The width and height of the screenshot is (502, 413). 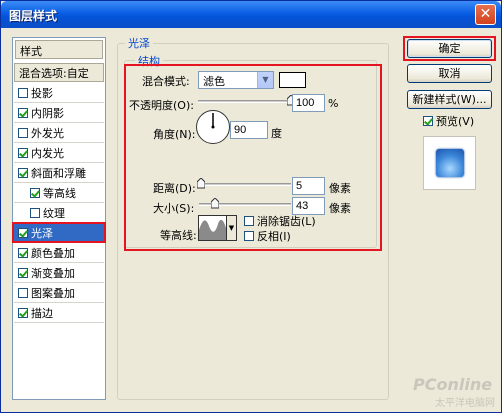 I want to click on checkbox-drop-shadow, so click(x=23, y=93).